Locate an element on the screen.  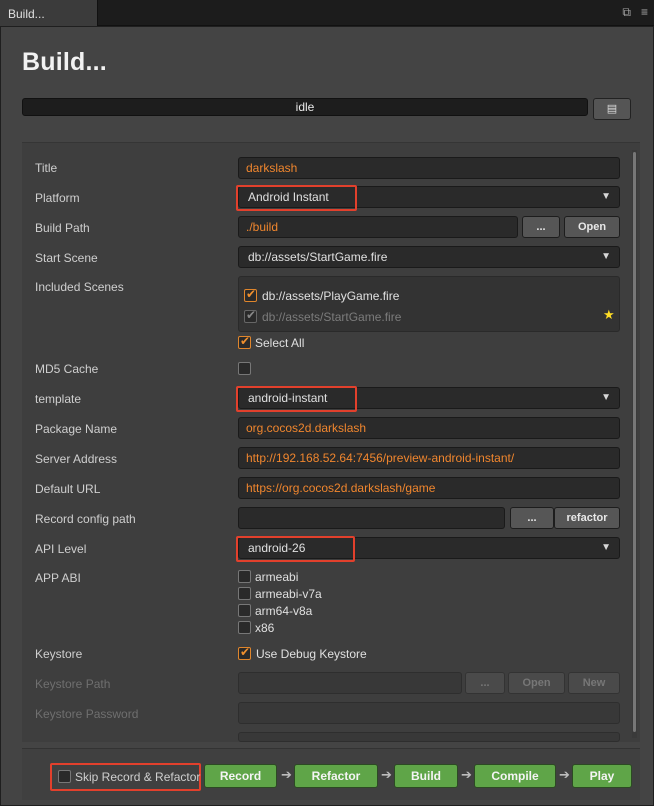
abi-option: armeabi-v7a is located at coordinates (288, 594).